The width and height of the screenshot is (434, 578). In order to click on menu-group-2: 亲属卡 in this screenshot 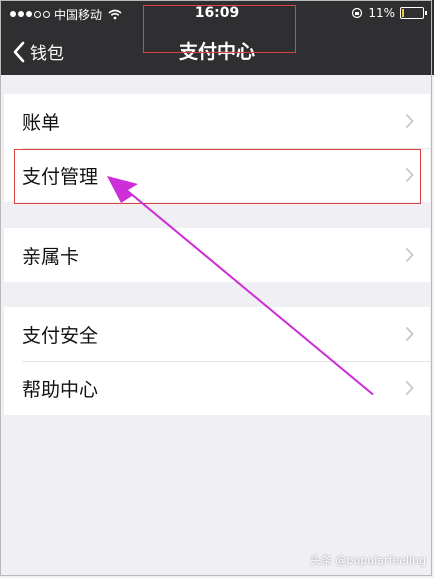, I will do `click(217, 255)`.